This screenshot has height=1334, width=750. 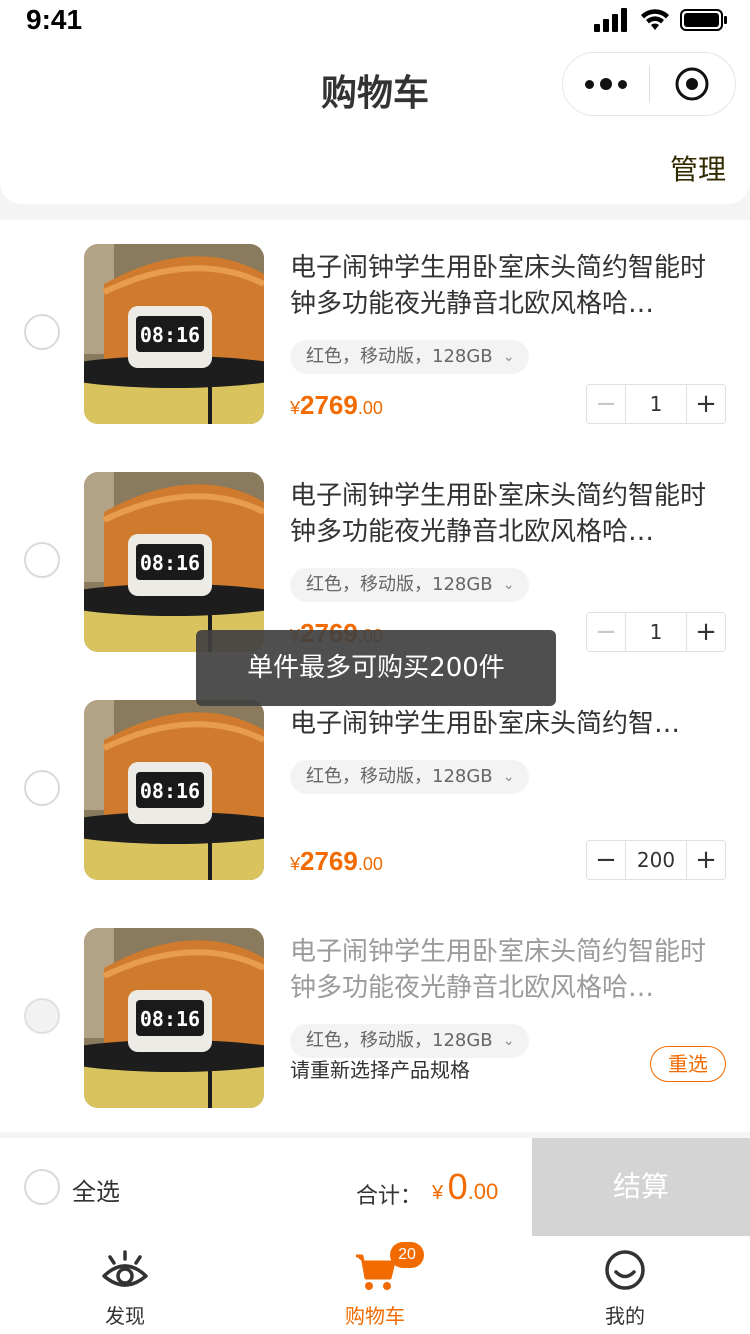 What do you see at coordinates (641, 1187) in the screenshot?
I see `checkout-button: 结算` at bounding box center [641, 1187].